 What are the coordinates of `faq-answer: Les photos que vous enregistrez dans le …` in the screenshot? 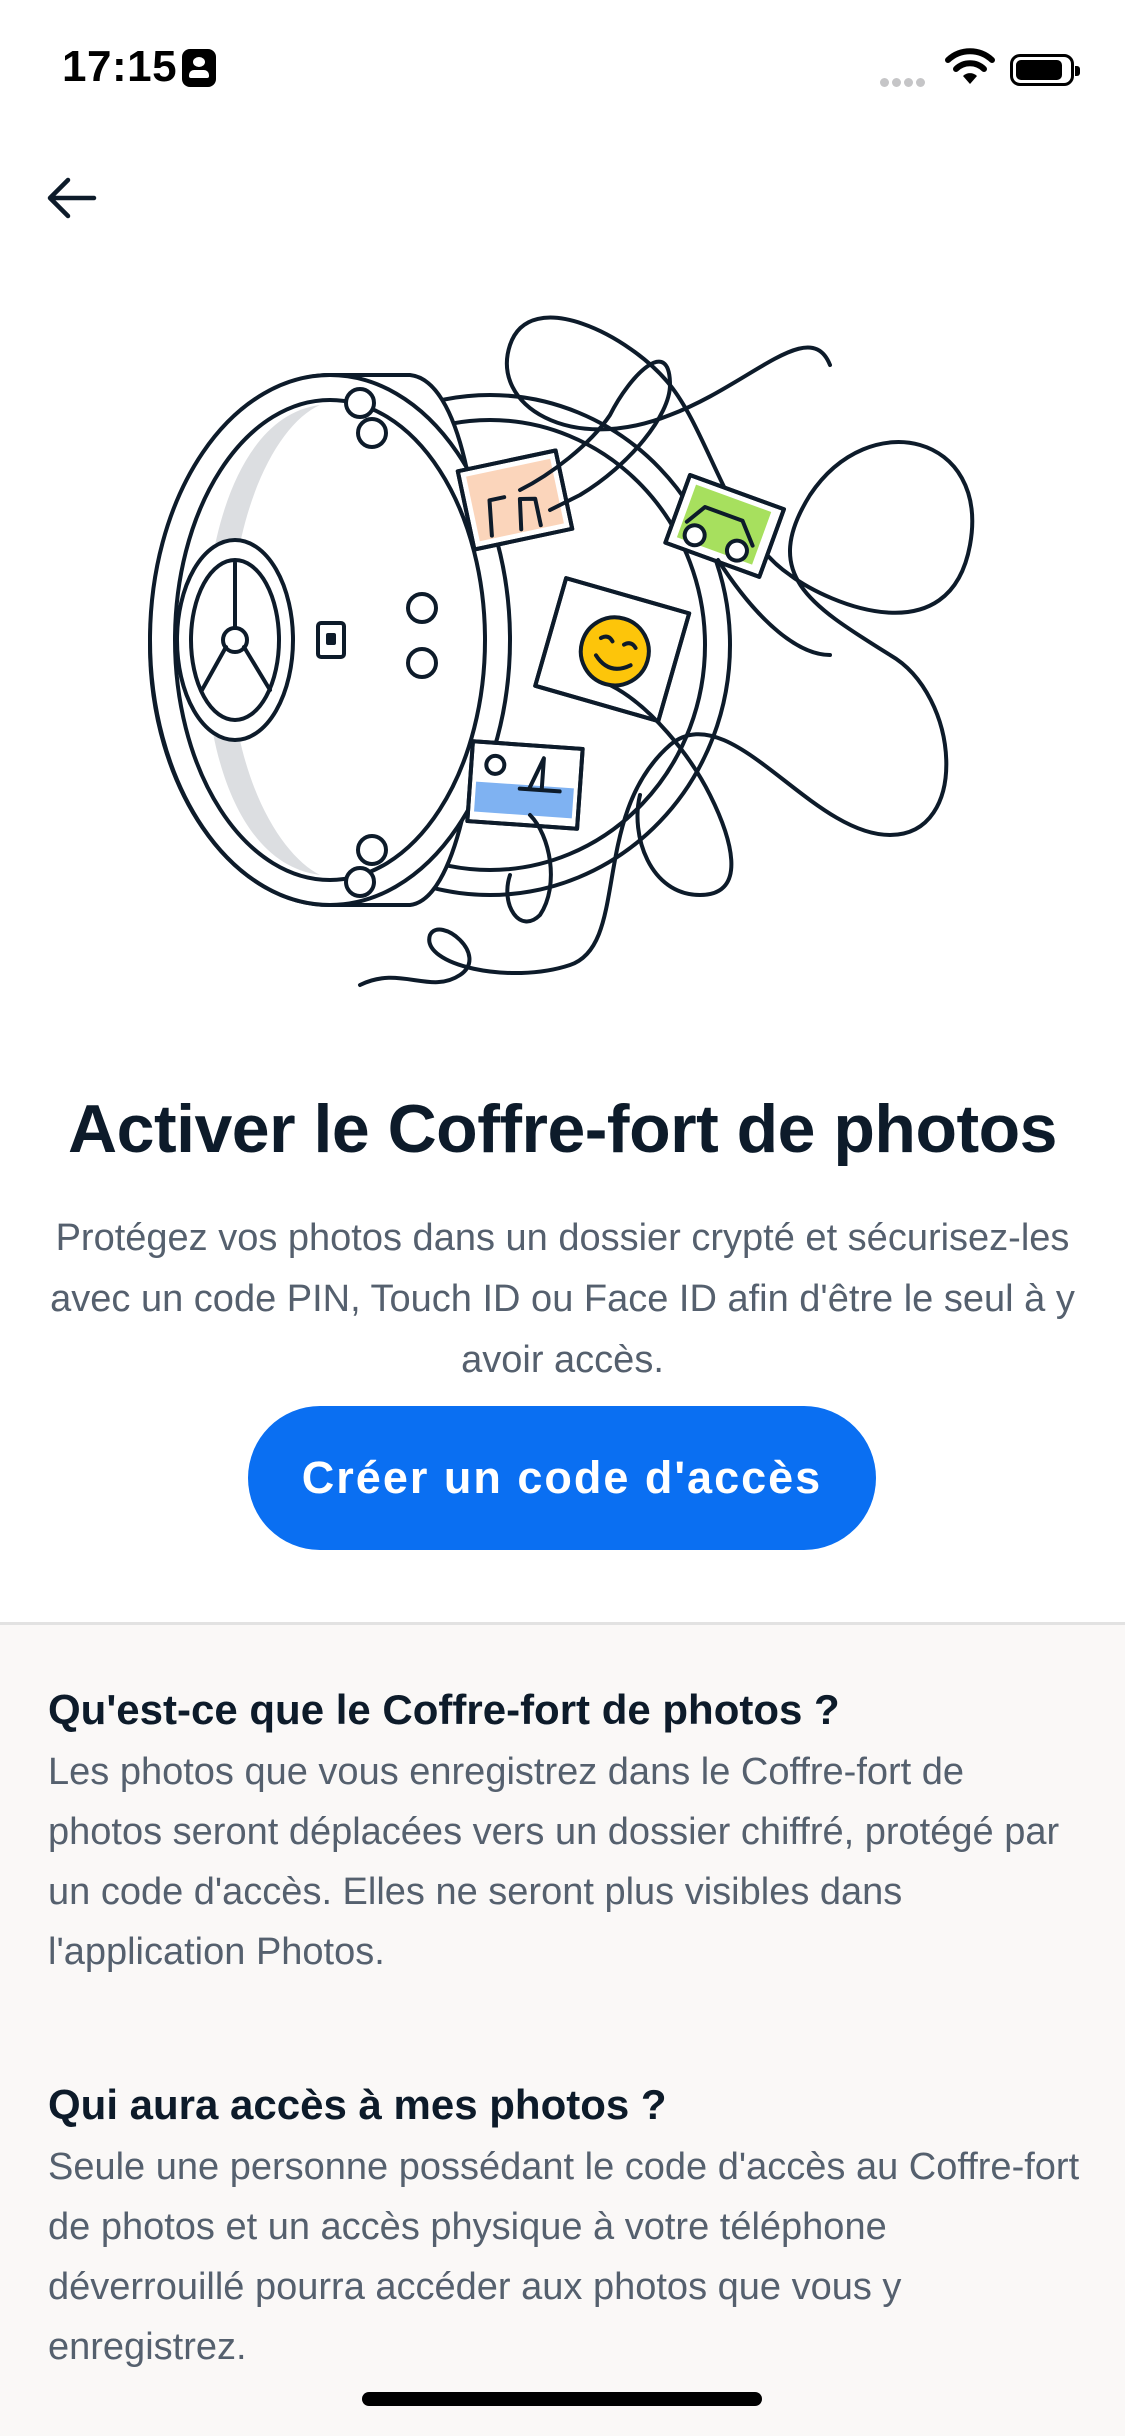 It's located at (554, 1862).